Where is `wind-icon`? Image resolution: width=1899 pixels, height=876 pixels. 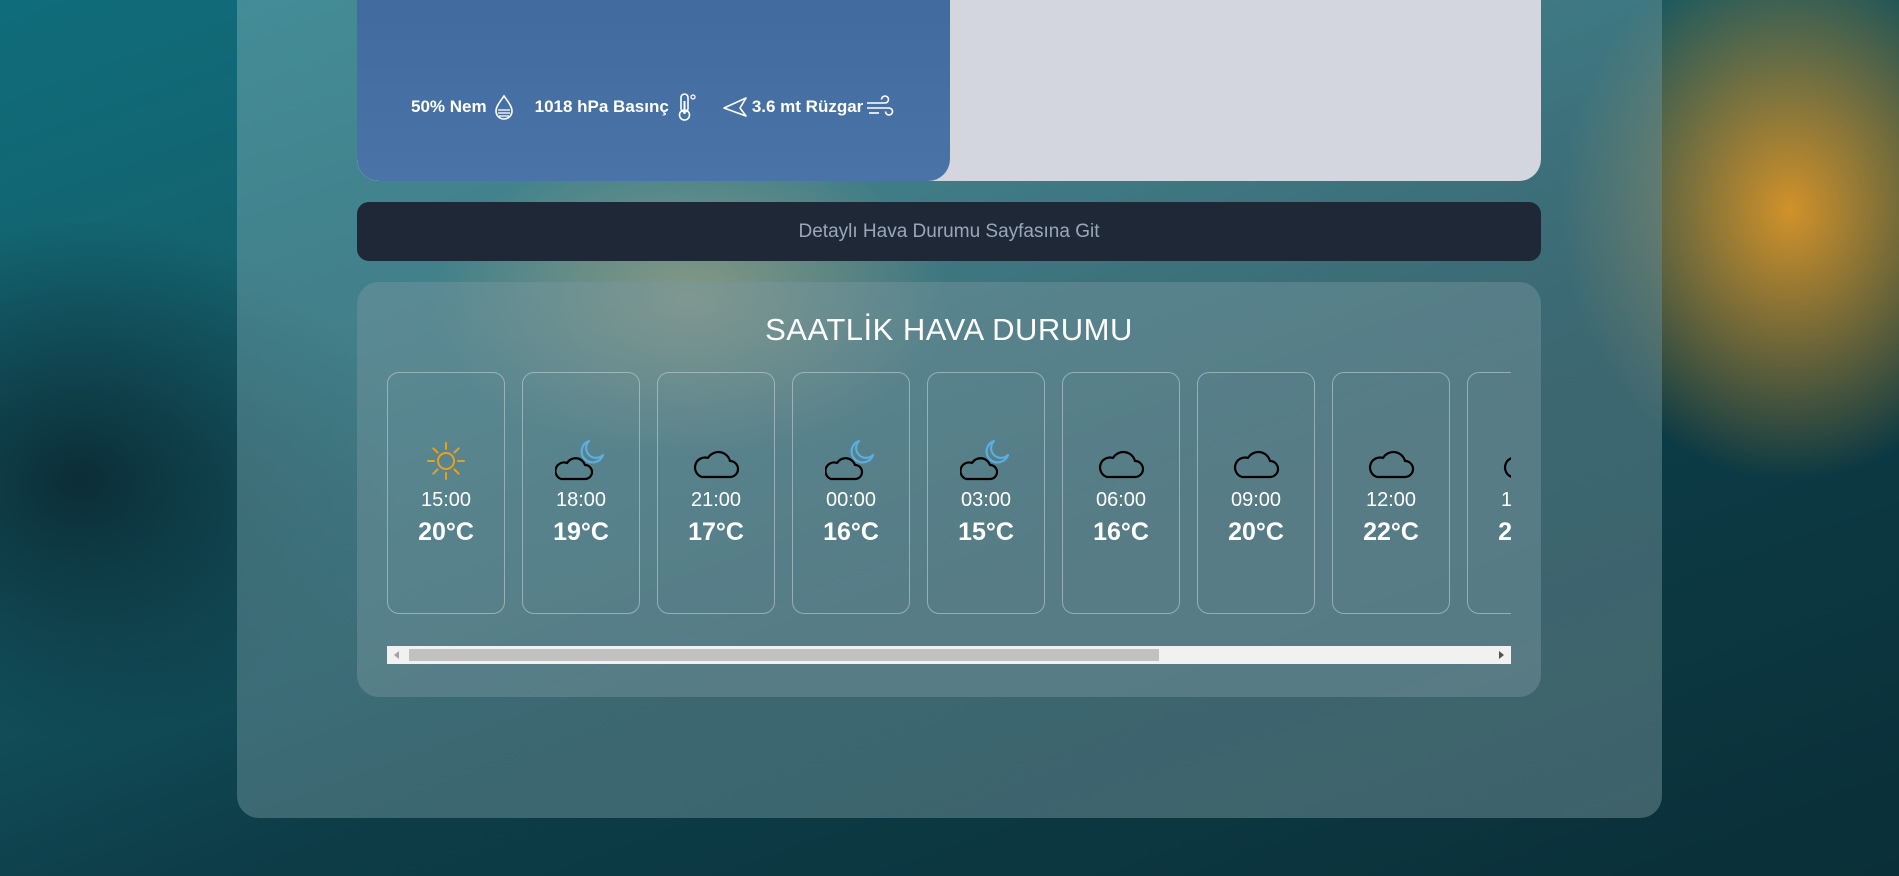
wind-icon is located at coordinates (880, 105).